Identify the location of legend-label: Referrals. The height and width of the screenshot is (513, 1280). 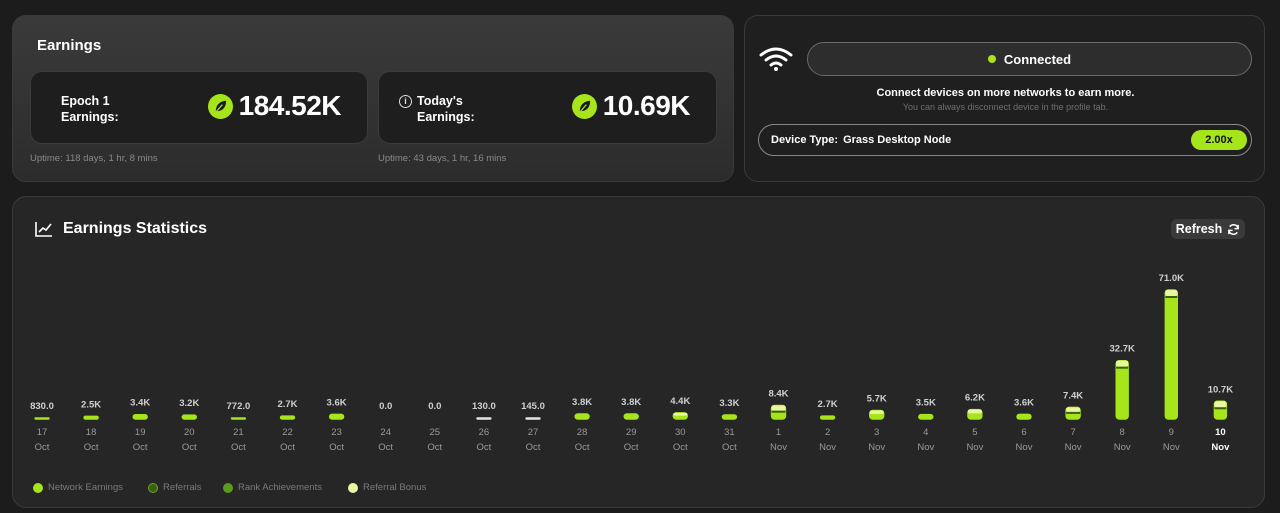
(182, 487).